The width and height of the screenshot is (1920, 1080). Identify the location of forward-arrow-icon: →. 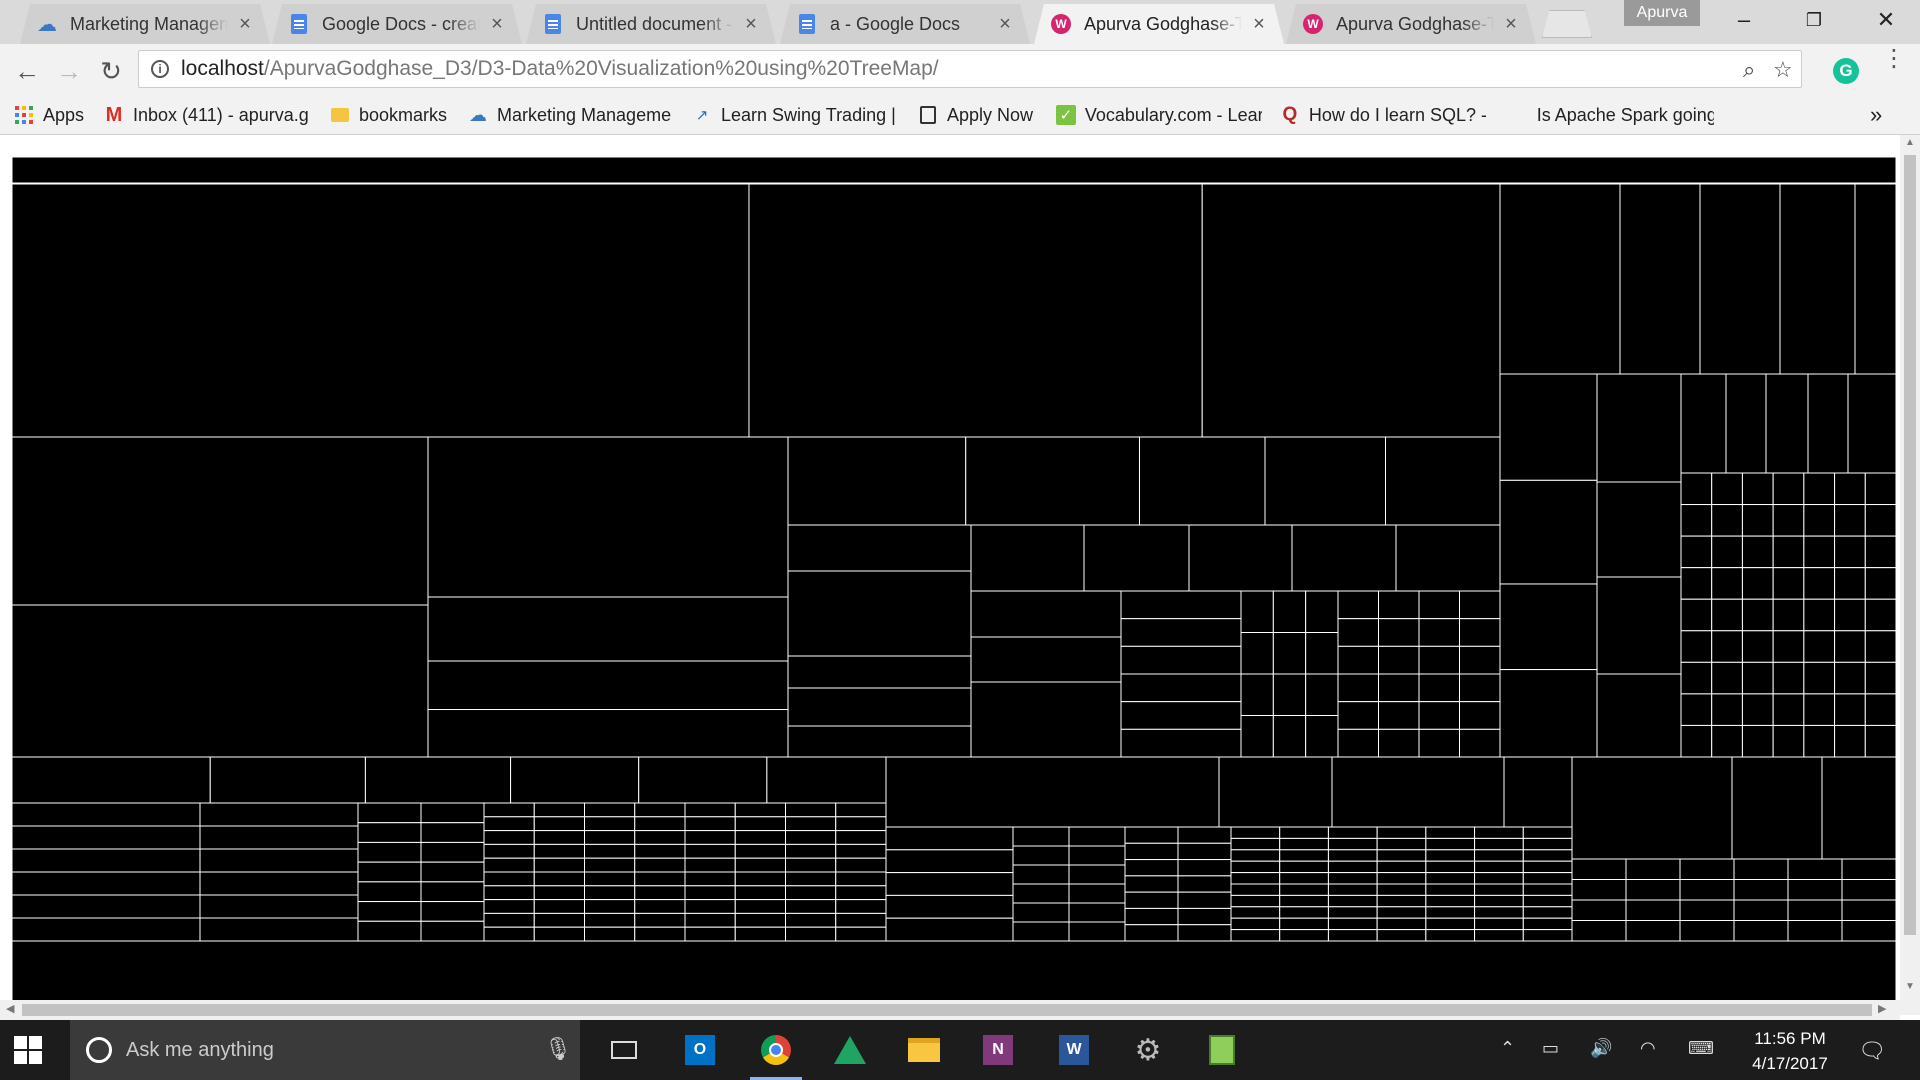
(69, 71).